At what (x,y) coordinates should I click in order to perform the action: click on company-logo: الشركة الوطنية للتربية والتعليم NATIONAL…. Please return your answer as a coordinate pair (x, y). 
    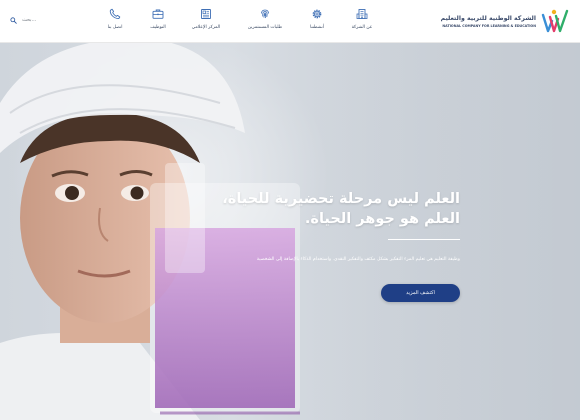
    Looking at the image, I should click on (500, 21).